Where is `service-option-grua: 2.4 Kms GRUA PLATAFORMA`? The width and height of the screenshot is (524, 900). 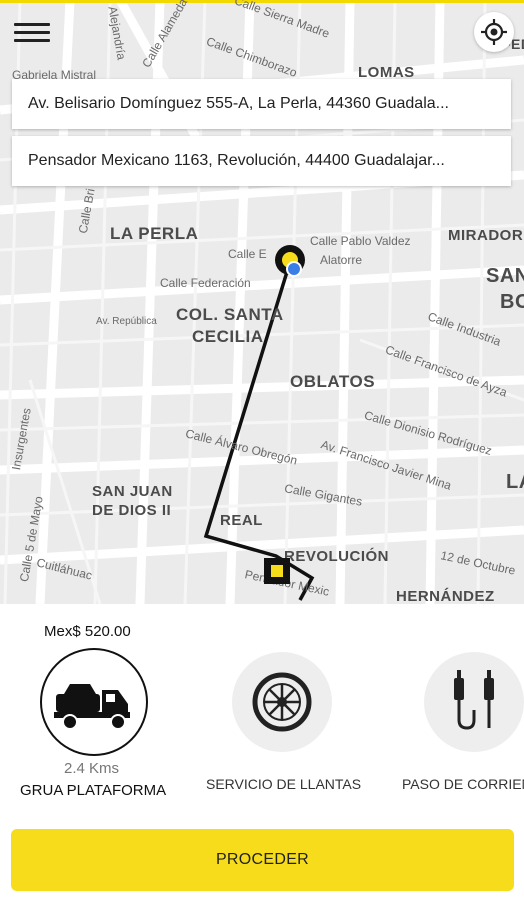 service-option-grua: 2.4 Kms GRUA PLATAFORMA is located at coordinates (95, 725).